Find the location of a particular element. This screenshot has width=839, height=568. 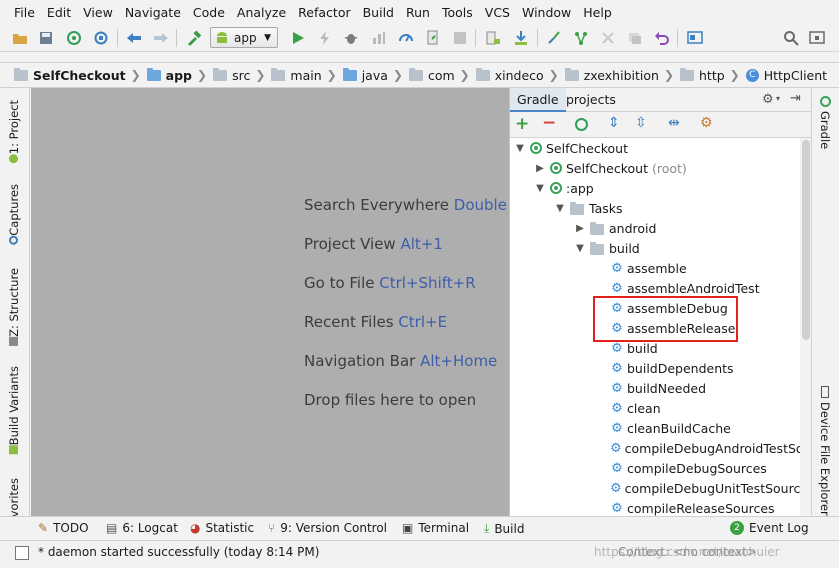

layout-inspector-icon is located at coordinates (581, 38).